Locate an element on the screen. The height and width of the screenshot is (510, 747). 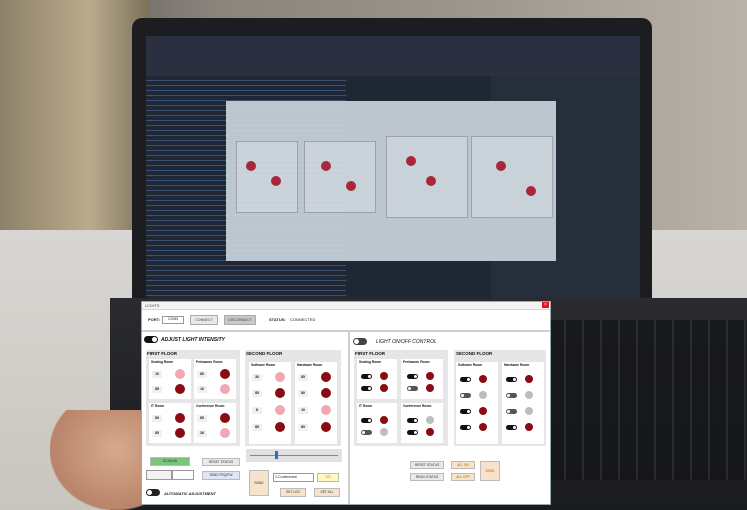
intensity-toggle is located at coordinates (151, 339).